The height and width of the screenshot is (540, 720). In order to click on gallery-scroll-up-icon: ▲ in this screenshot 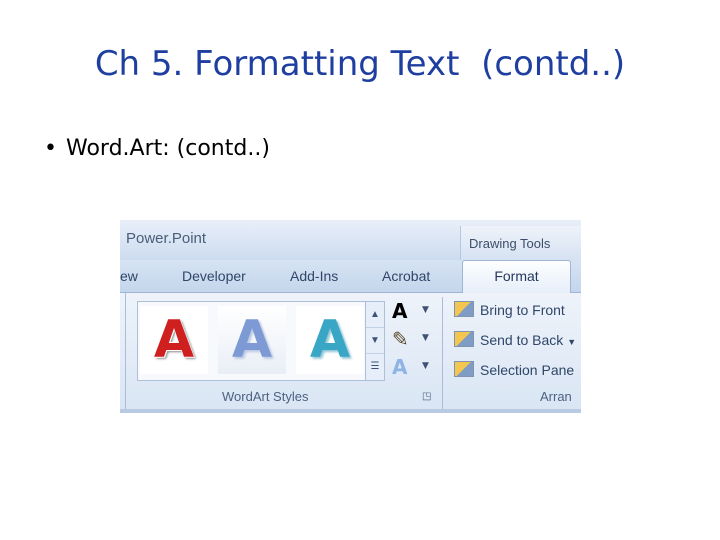, I will do `click(375, 315)`.